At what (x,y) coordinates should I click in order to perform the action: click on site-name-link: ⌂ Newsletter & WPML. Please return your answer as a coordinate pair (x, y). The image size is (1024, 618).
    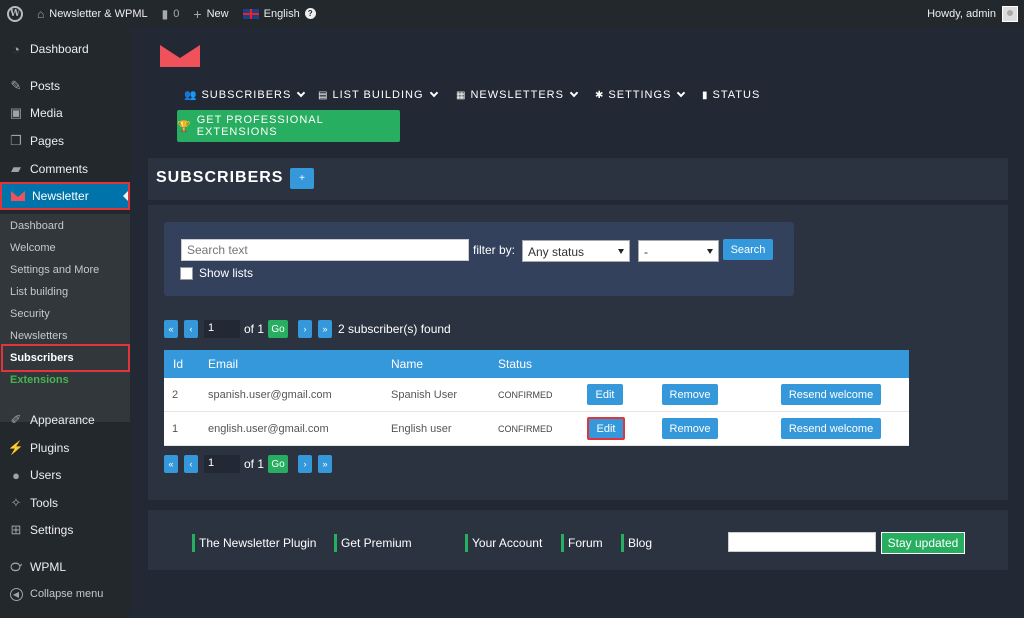
    Looking at the image, I should click on (92, 13).